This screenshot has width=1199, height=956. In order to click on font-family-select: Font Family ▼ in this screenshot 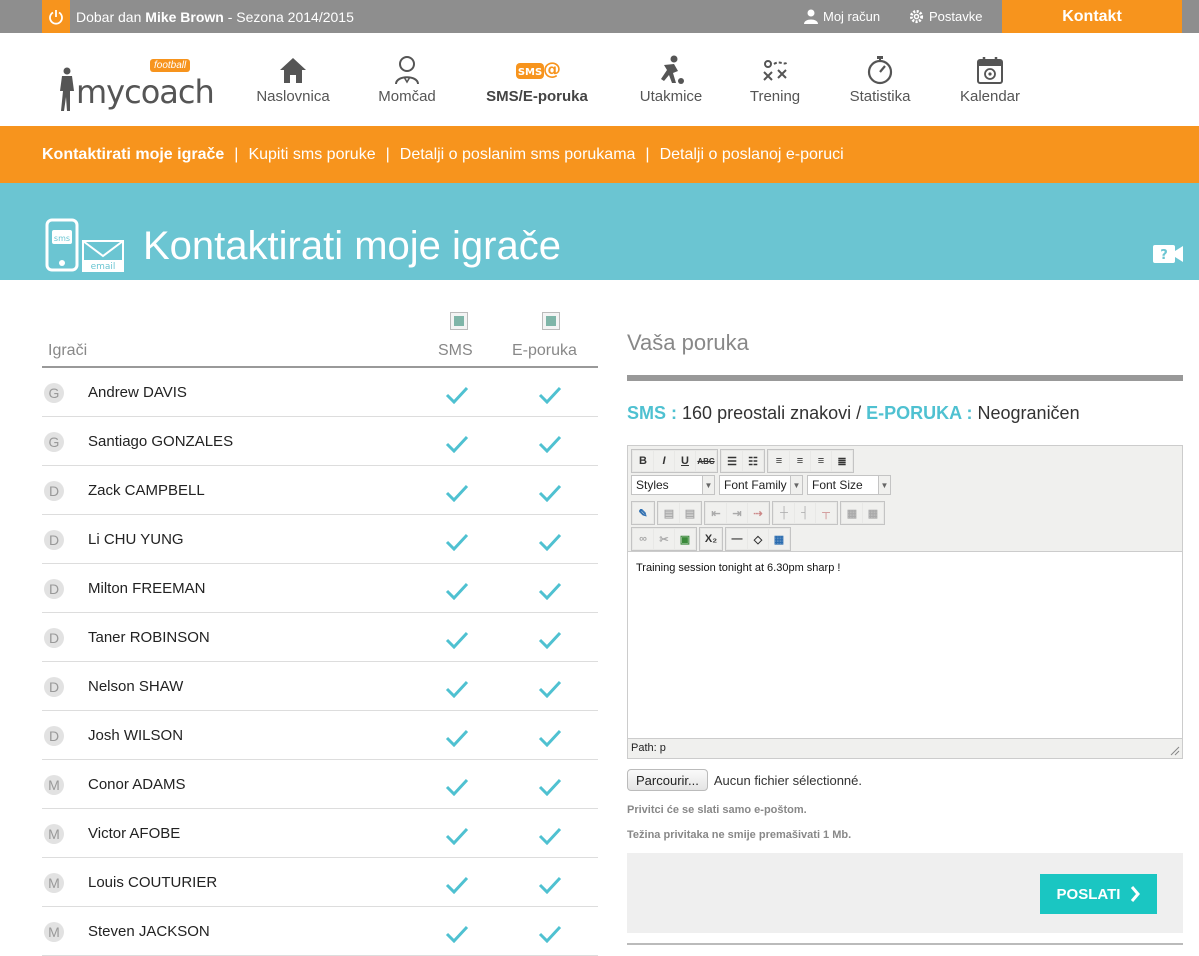, I will do `click(761, 485)`.